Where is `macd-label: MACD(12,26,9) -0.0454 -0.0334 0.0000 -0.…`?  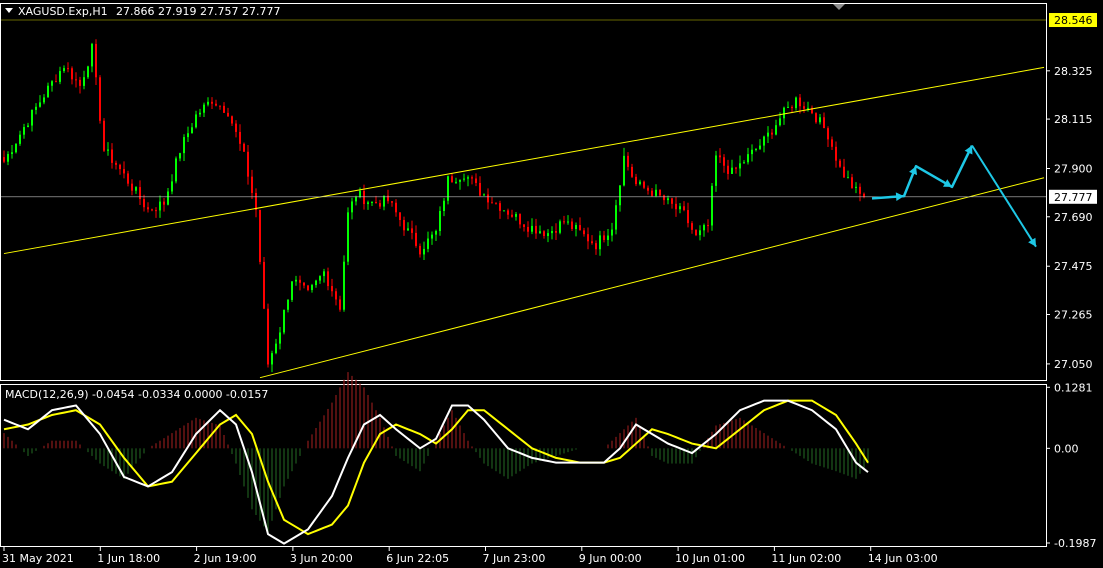 macd-label: MACD(12,26,9) -0.0454 -0.0334 0.0000 -0.… is located at coordinates (136, 394).